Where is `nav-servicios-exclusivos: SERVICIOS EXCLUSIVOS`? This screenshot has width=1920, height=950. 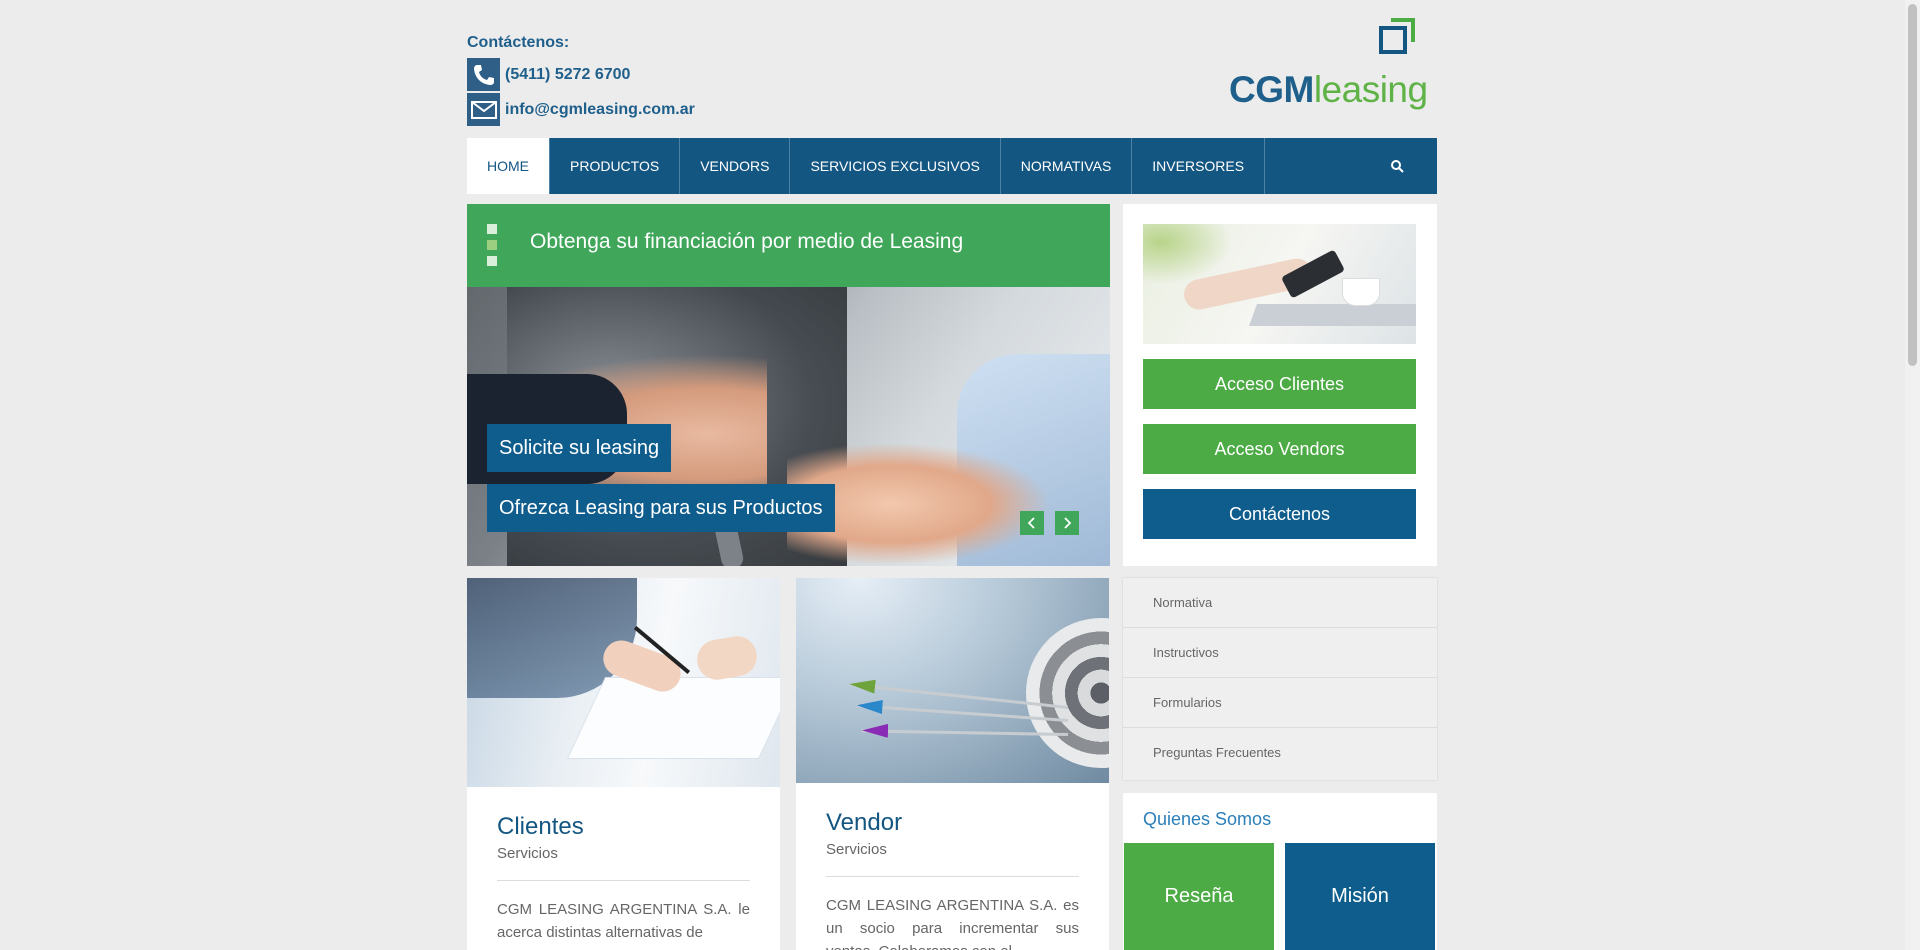 nav-servicios-exclusivos: SERVICIOS EXCLUSIVOS is located at coordinates (895, 166).